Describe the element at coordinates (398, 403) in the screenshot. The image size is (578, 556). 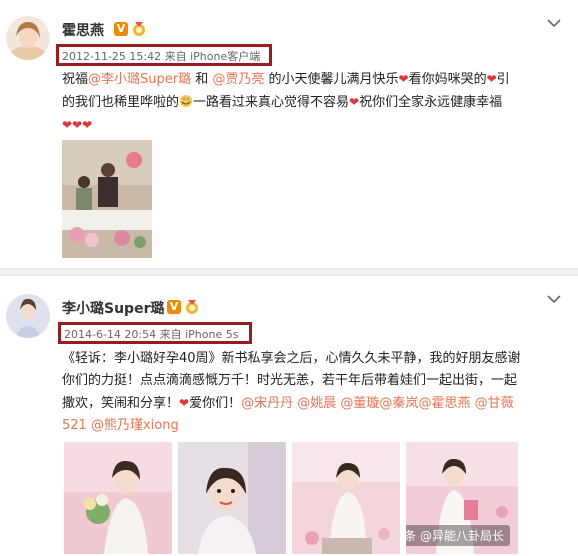
I see `mention-link: @秦岚` at that location.